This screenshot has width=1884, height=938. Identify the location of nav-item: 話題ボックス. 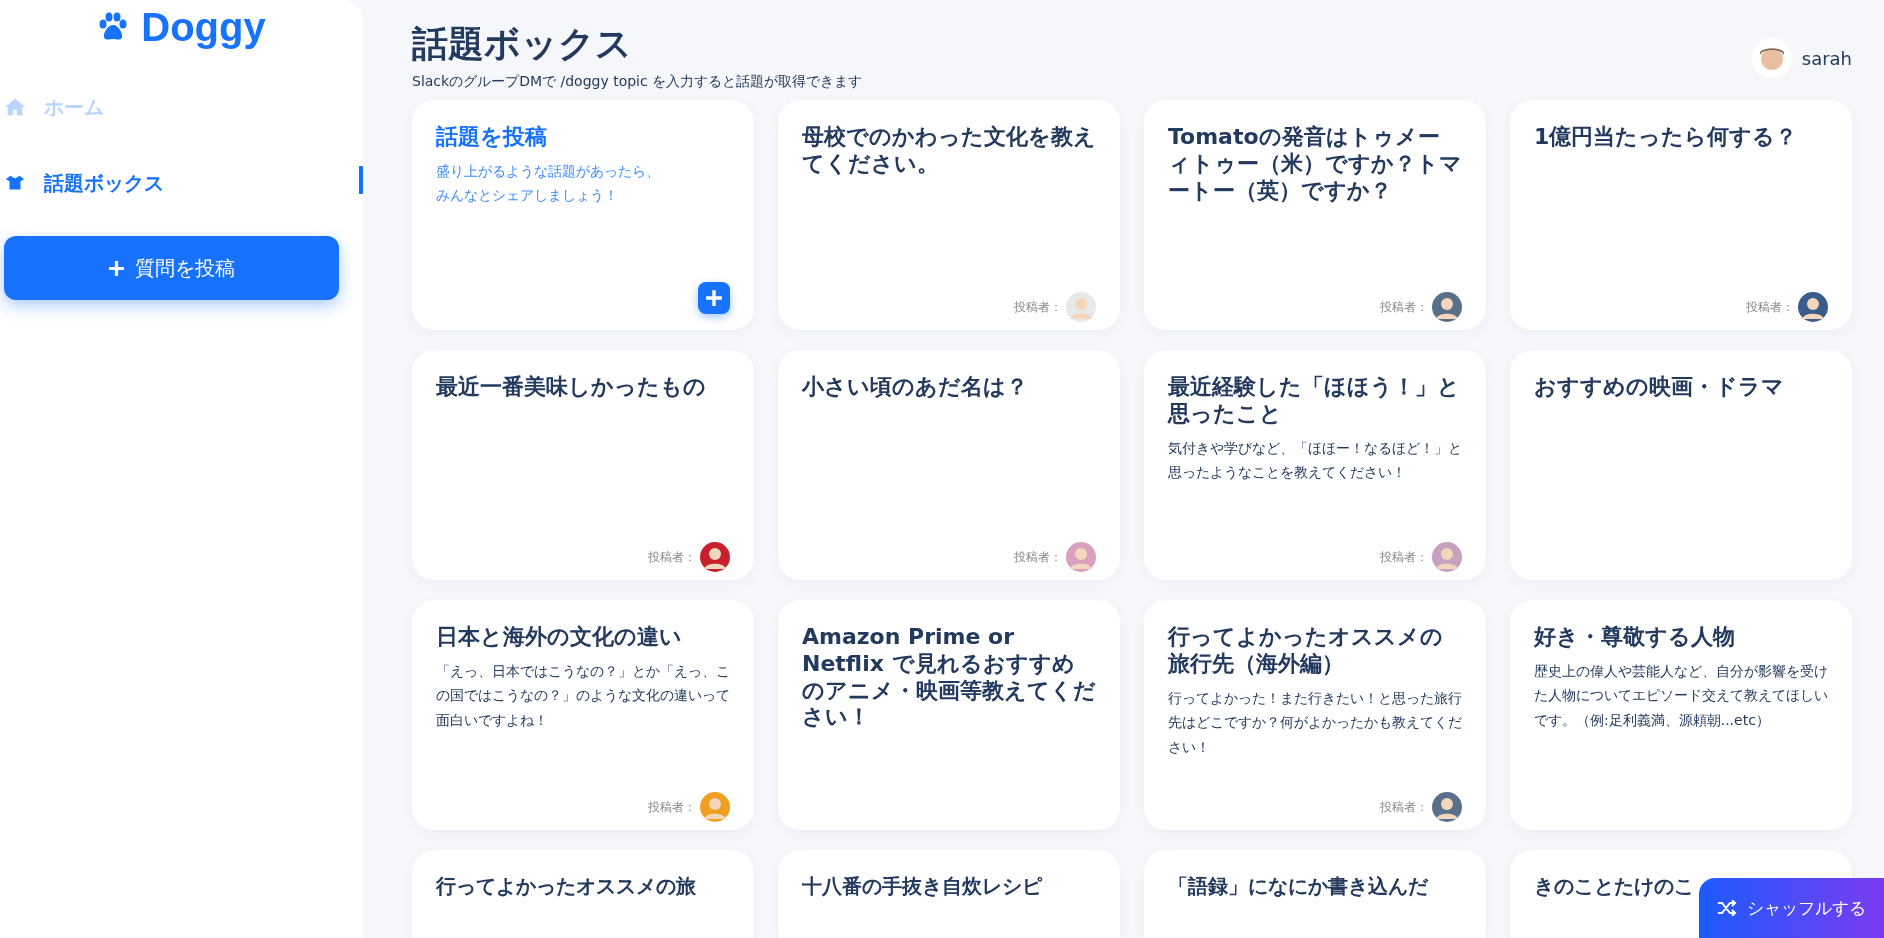
(181, 183).